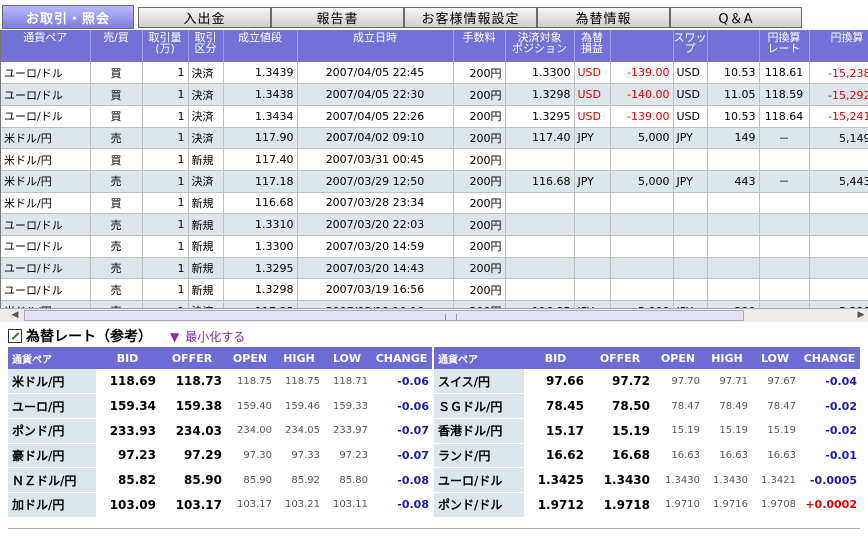 This screenshot has width=868, height=548. I want to click on table-cell: 2007/03/28 23:34, so click(375, 203).